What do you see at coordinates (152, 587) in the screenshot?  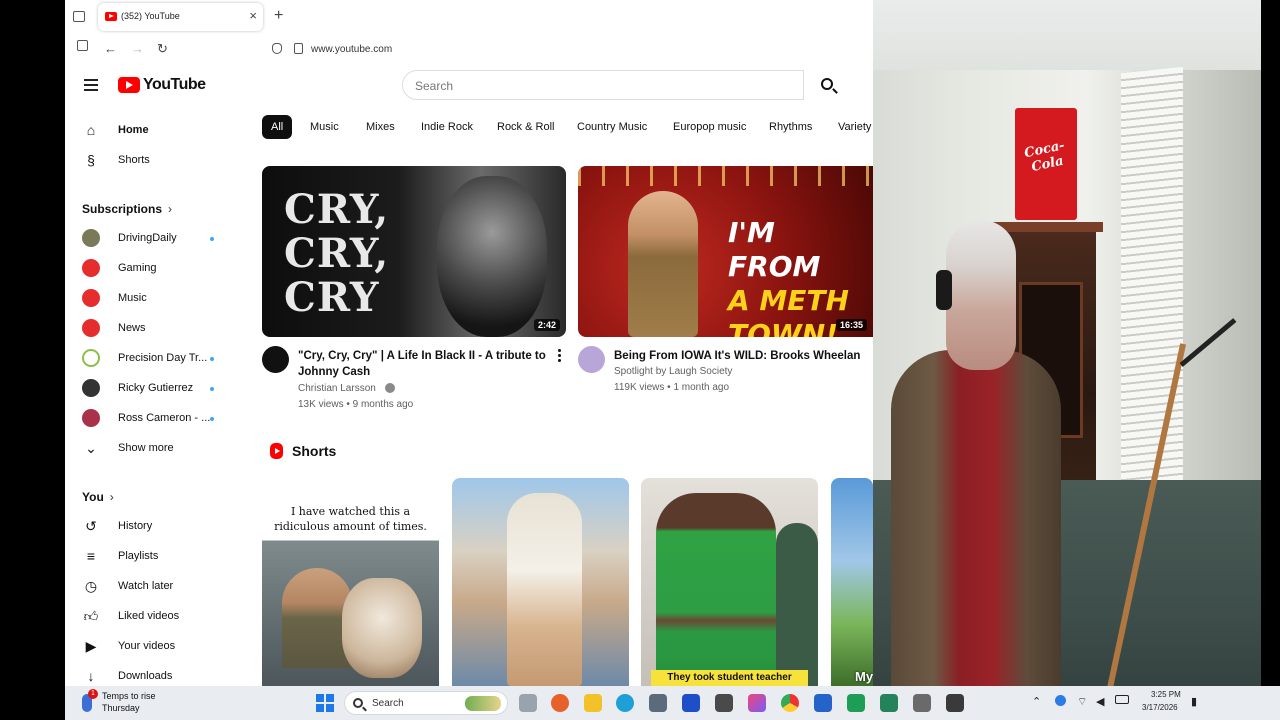 I see `sidebar-item-watch-later: ◷ Watch later` at bounding box center [152, 587].